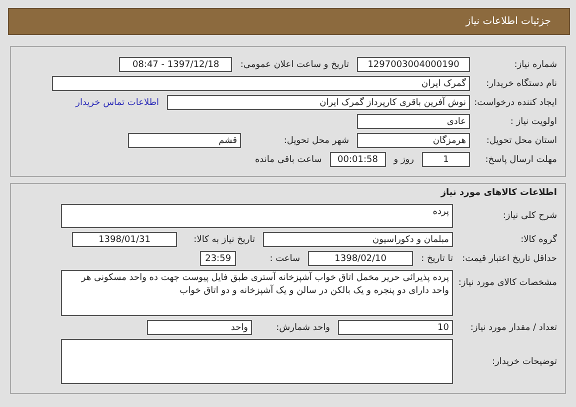 Image resolution: width=576 pixels, height=407 pixels. What do you see at coordinates (513, 327) in the screenshot?
I see `field-label: تعداد / مقدار مورد نیاز:` at bounding box center [513, 327].